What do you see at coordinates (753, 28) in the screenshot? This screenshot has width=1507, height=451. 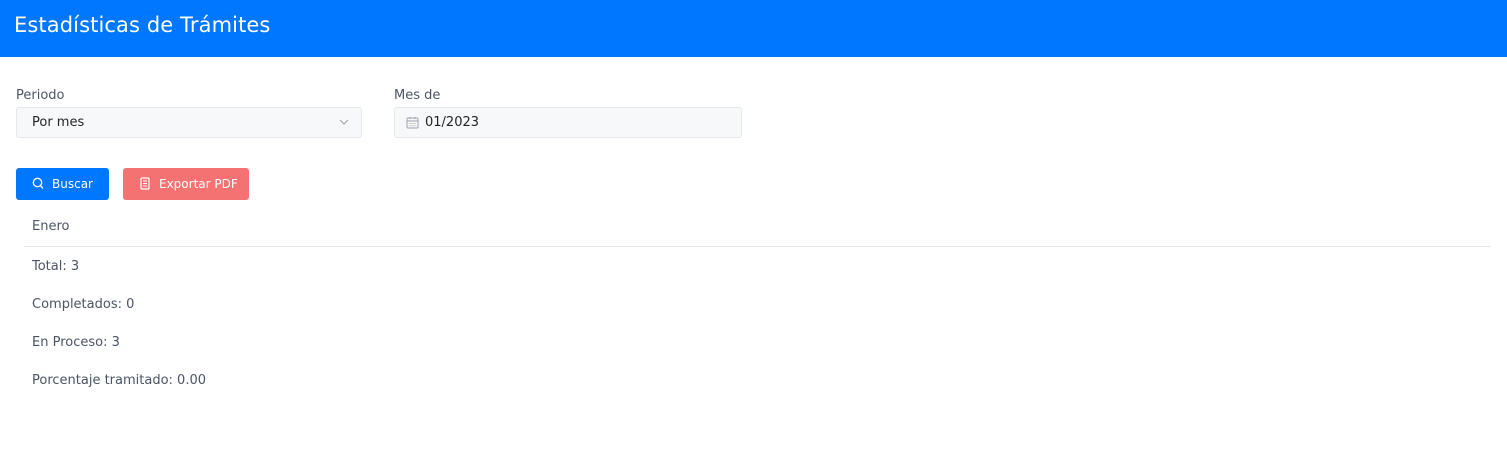 I see `page-header: Estadísticas de Trámites` at bounding box center [753, 28].